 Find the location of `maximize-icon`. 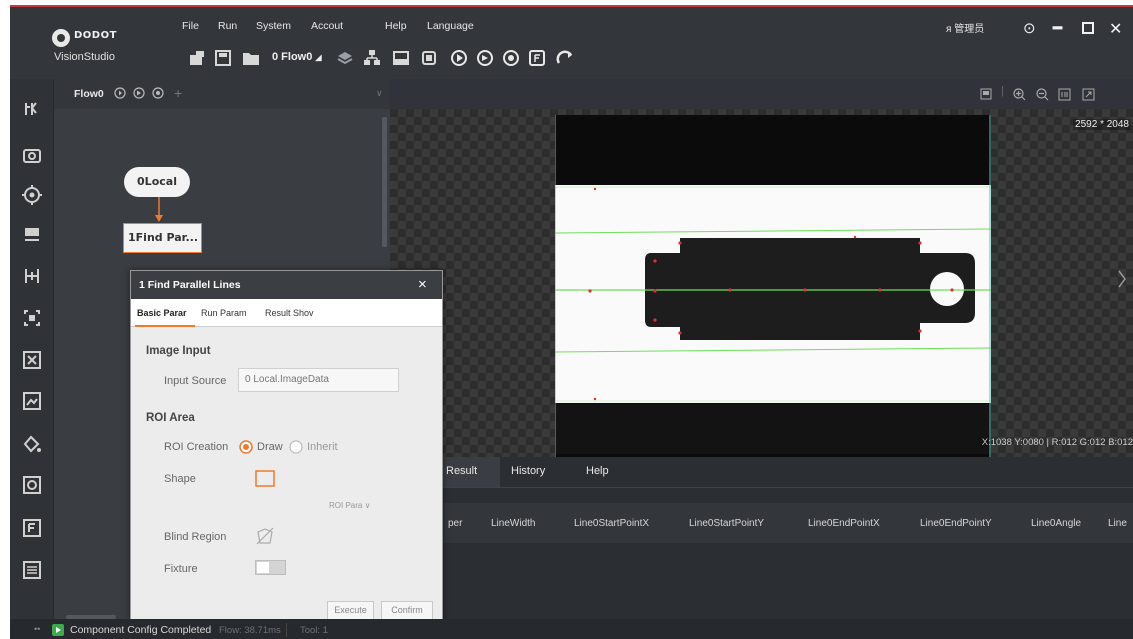

maximize-icon is located at coordinates (1088, 26).